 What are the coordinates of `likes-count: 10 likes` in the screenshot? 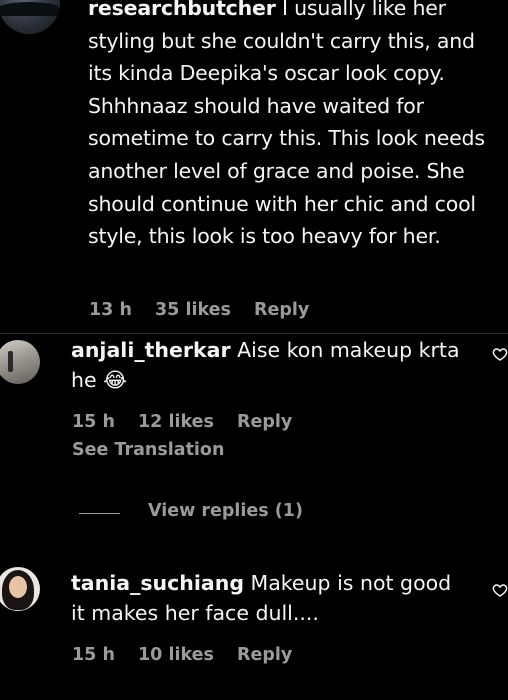 It's located at (176, 655).